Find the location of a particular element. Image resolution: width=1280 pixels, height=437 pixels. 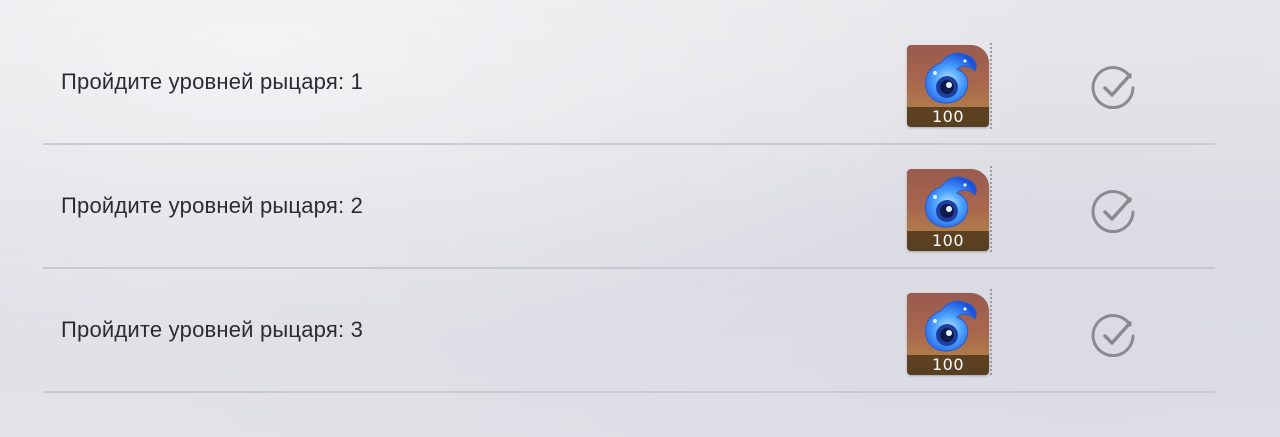

quest-title: Пройдите уровней рыцаря: 2 is located at coordinates (212, 205).